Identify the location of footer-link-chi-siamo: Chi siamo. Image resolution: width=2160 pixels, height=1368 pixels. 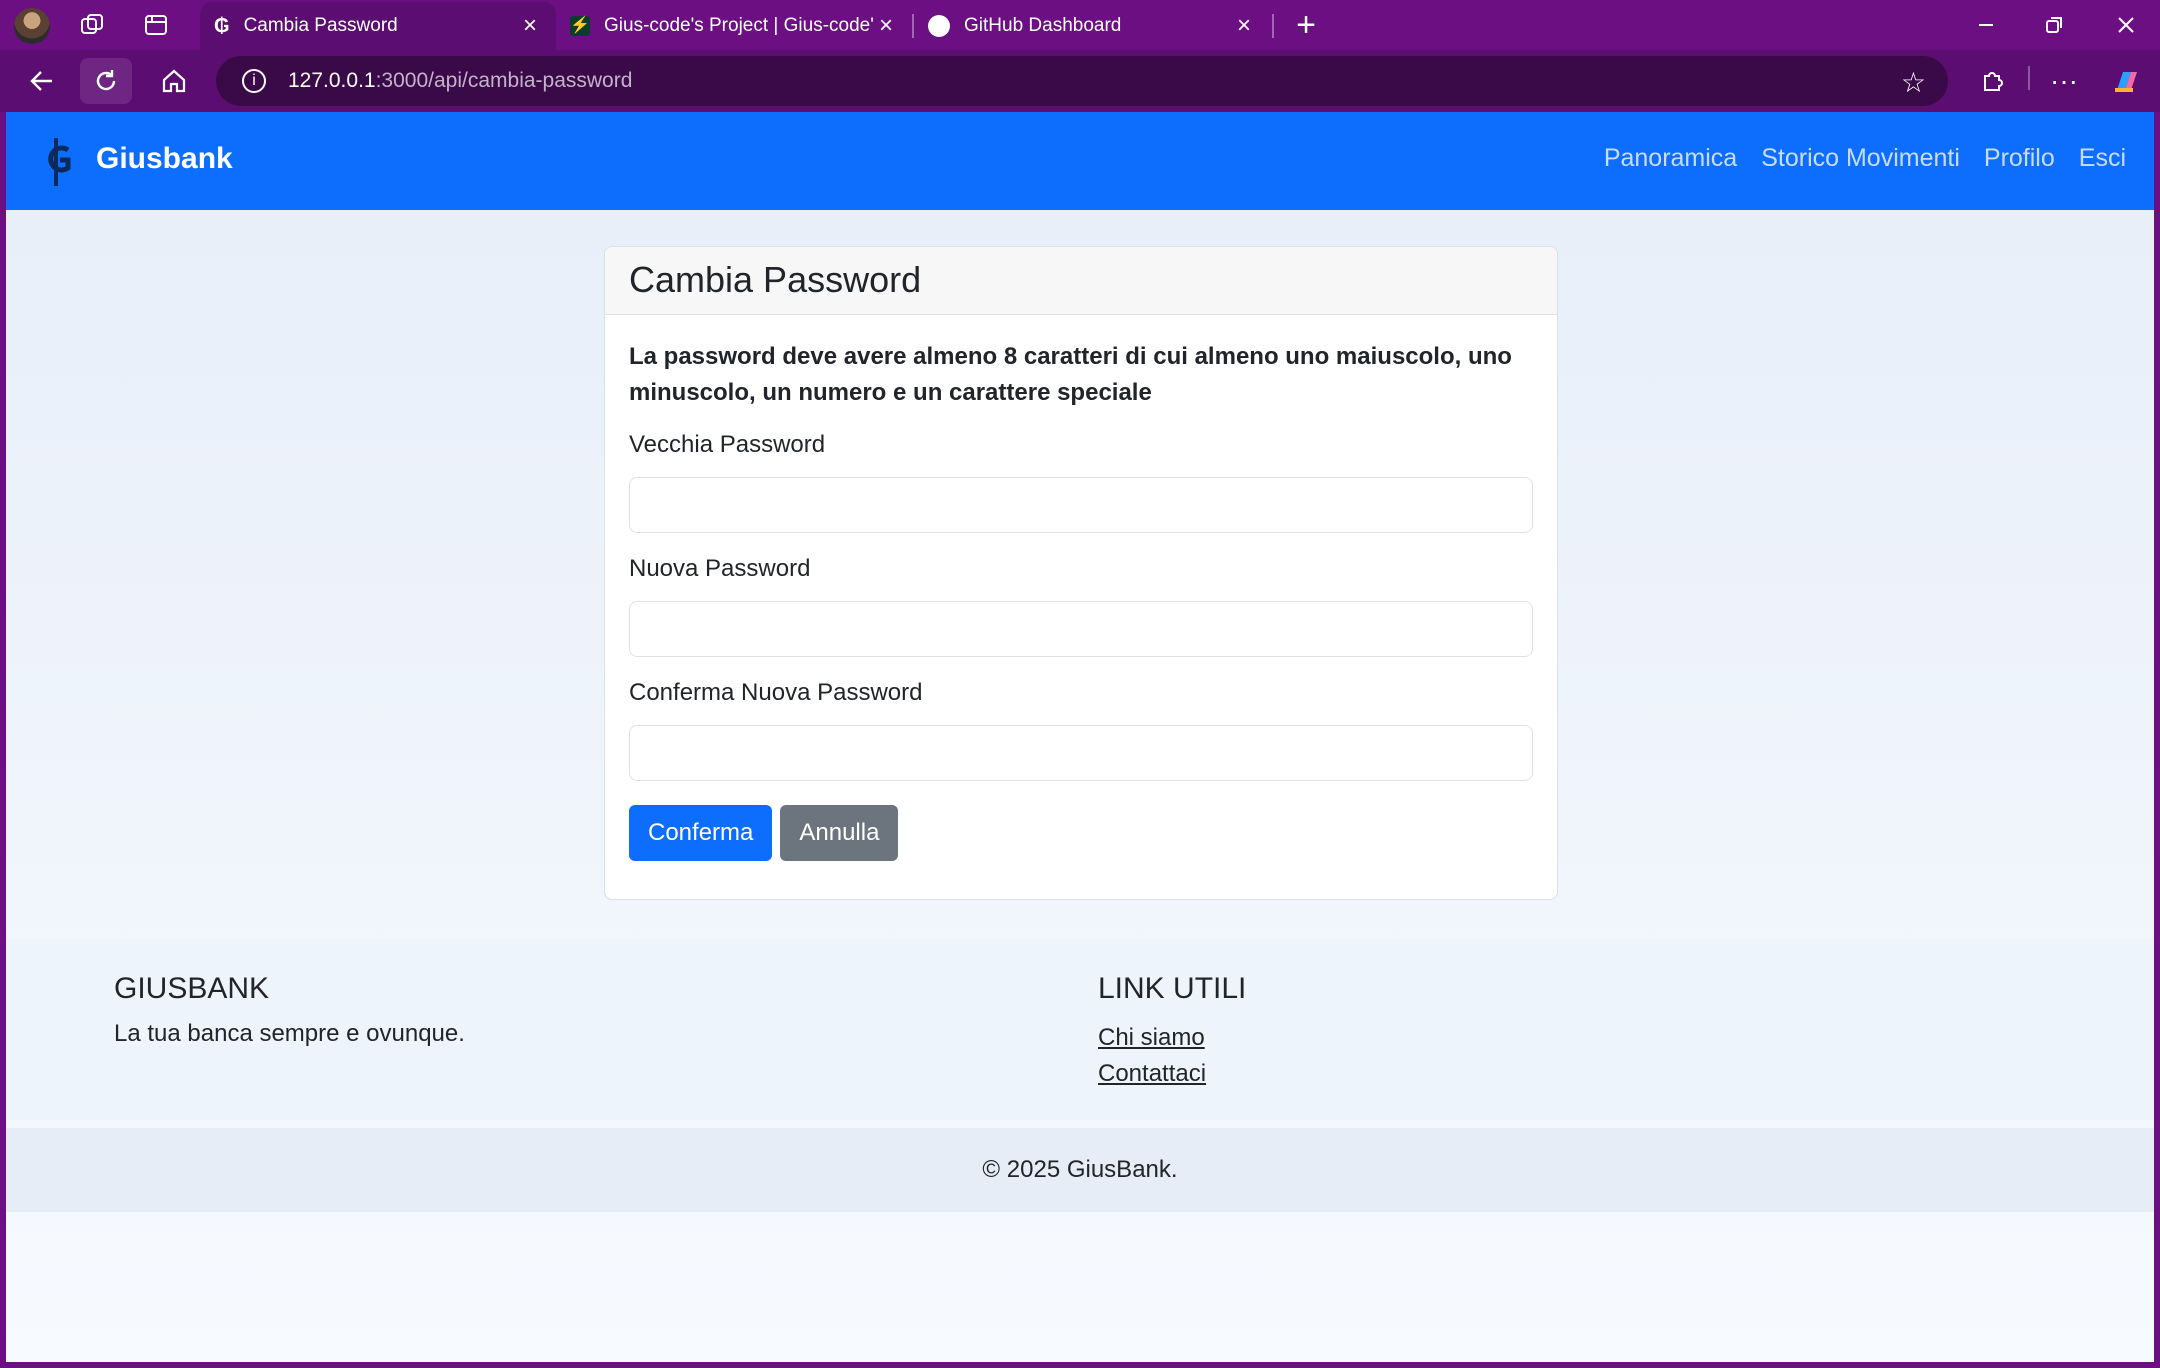
(1172, 1038).